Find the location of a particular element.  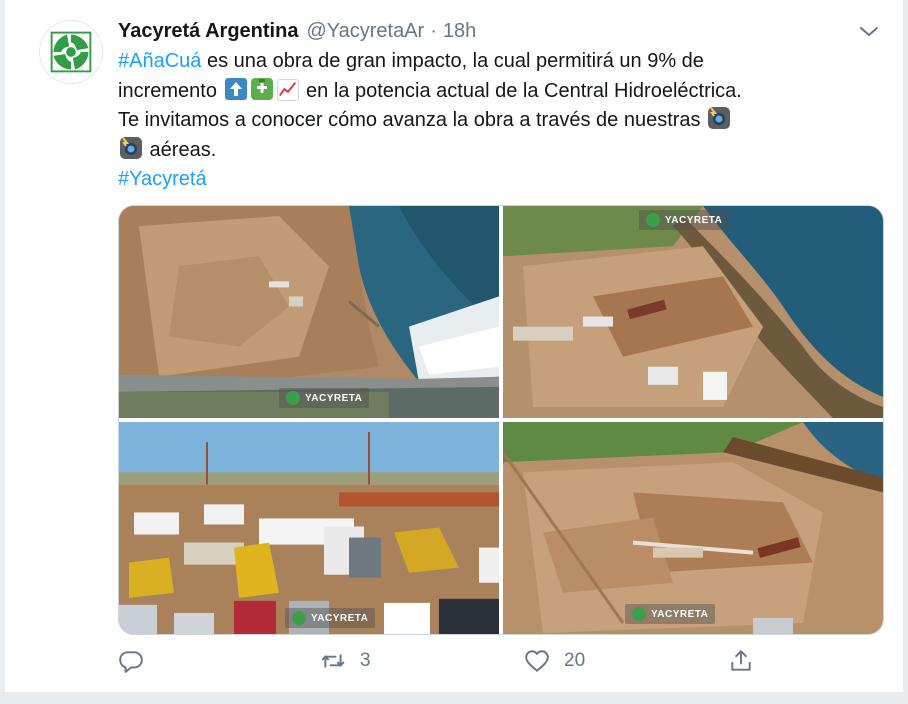

heart-icon is located at coordinates (537, 661).